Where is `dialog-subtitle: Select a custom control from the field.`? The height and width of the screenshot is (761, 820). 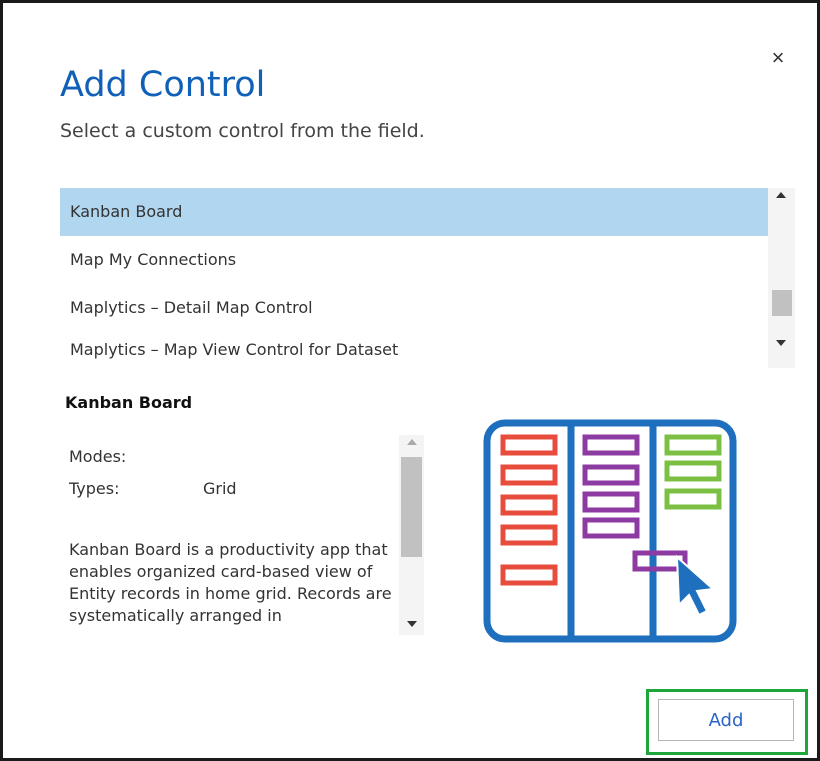 dialog-subtitle: Select a custom control from the field. is located at coordinates (242, 131).